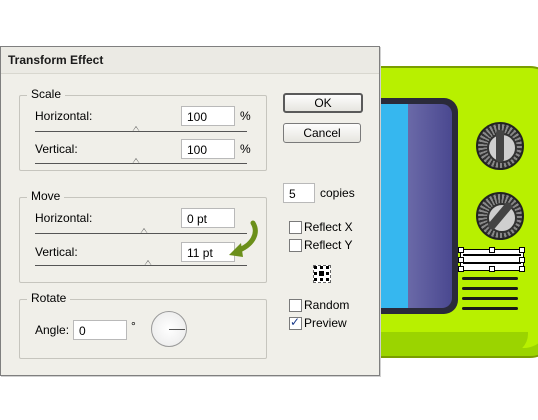 This screenshot has width=538, height=420. What do you see at coordinates (46, 94) in the screenshot?
I see `scale-group-legend: Scale` at bounding box center [46, 94].